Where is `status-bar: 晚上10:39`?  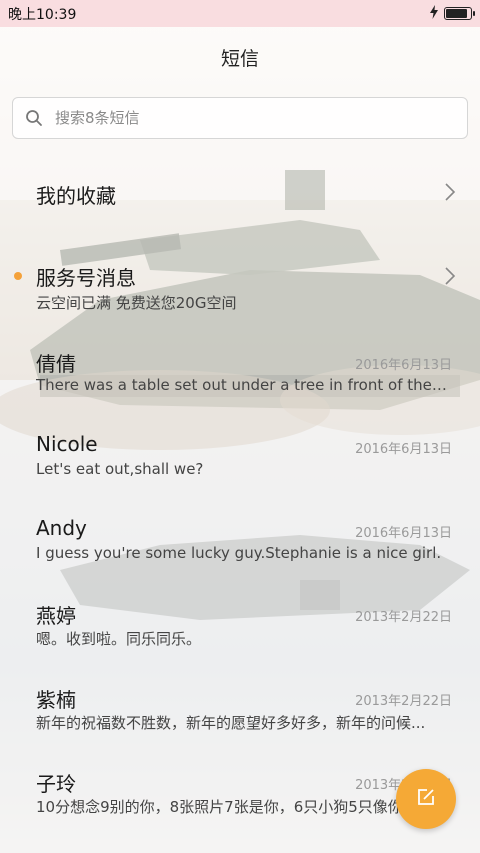
status-bar: 晚上10:39 is located at coordinates (240, 13).